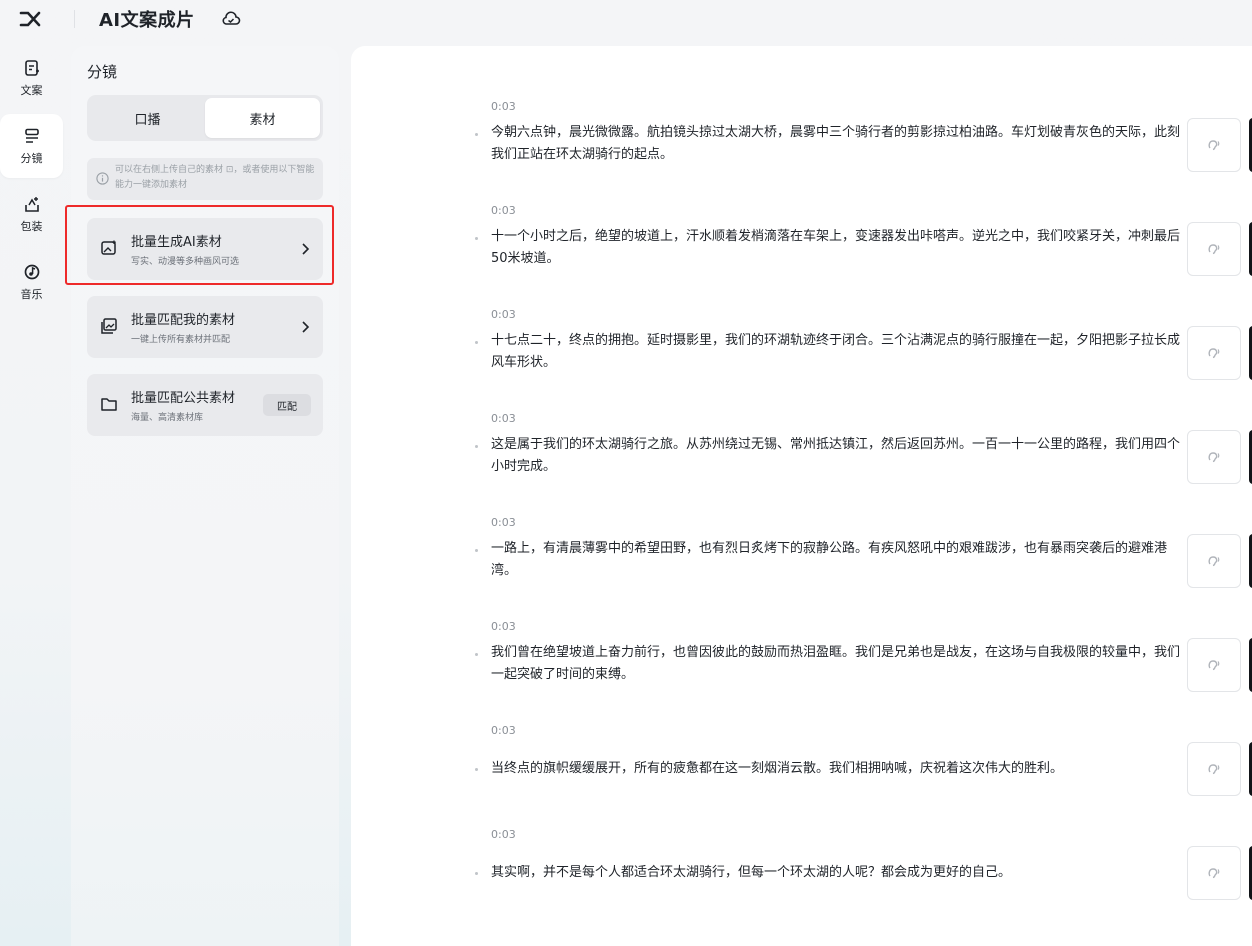 The width and height of the screenshot is (1252, 946). What do you see at coordinates (167, 418) in the screenshot?
I see `card-subtitle: 海量、高清素材库` at bounding box center [167, 418].